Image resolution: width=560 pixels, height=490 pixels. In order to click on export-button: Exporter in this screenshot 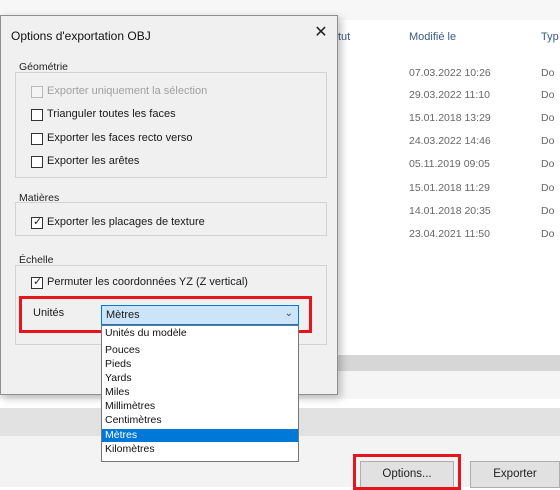, I will do `click(515, 474)`.